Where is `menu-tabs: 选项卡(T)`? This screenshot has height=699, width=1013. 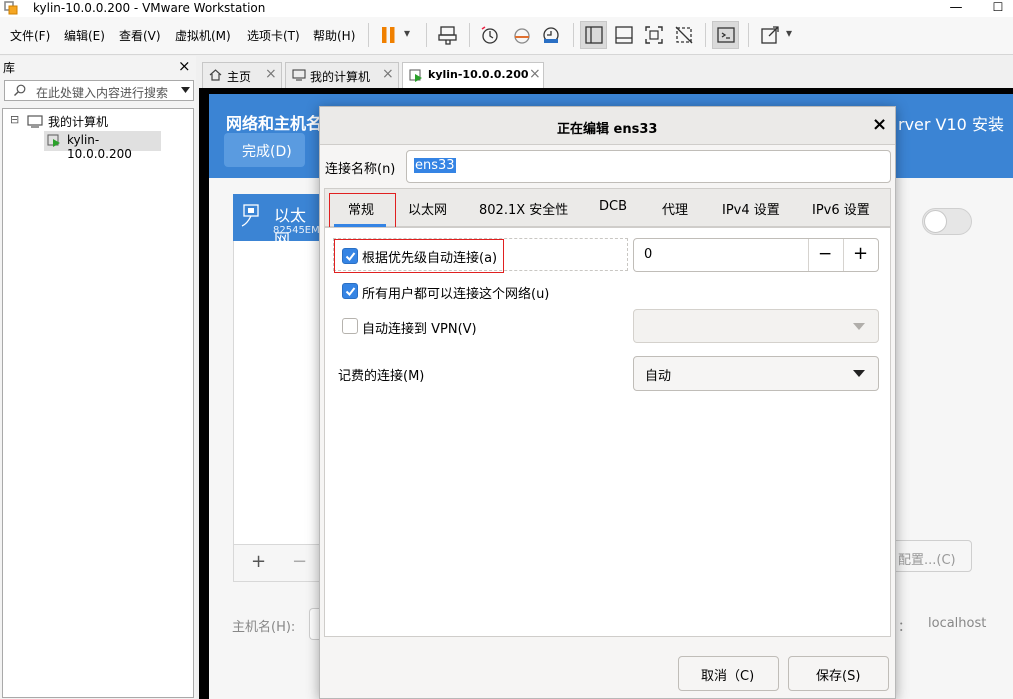 menu-tabs: 选项卡(T) is located at coordinates (273, 35).